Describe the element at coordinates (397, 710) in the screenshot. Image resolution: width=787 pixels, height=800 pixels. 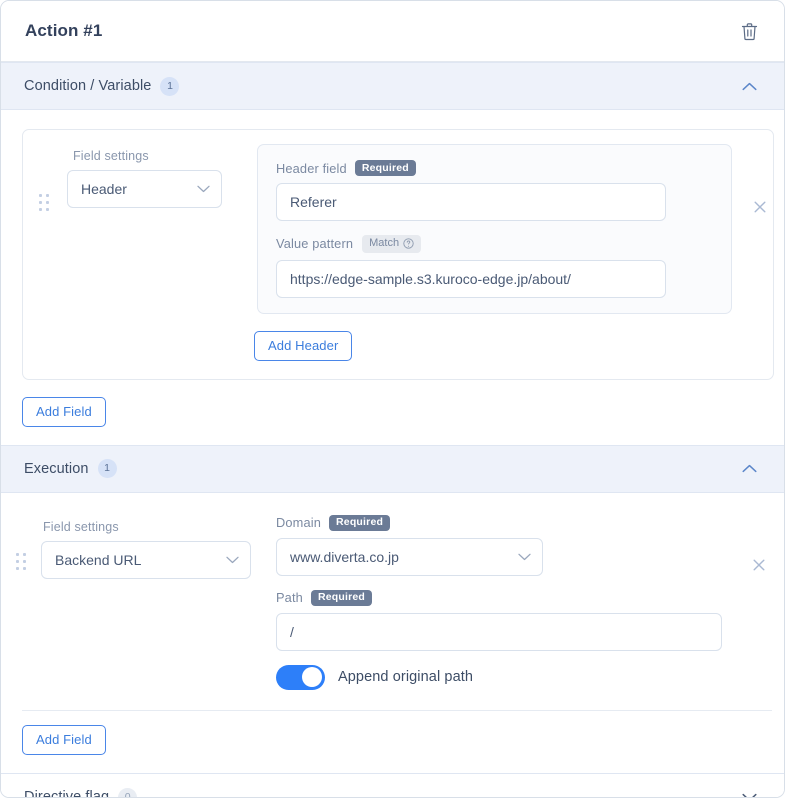
I see `execution-divider` at that location.